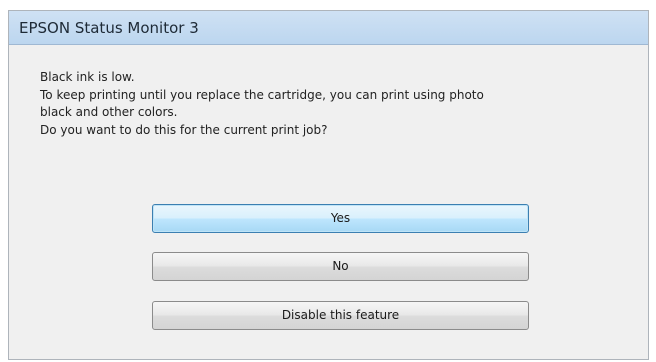 The height and width of the screenshot is (362, 656). What do you see at coordinates (109, 28) in the screenshot?
I see `window-title: EPSON Status Monitor 3` at bounding box center [109, 28].